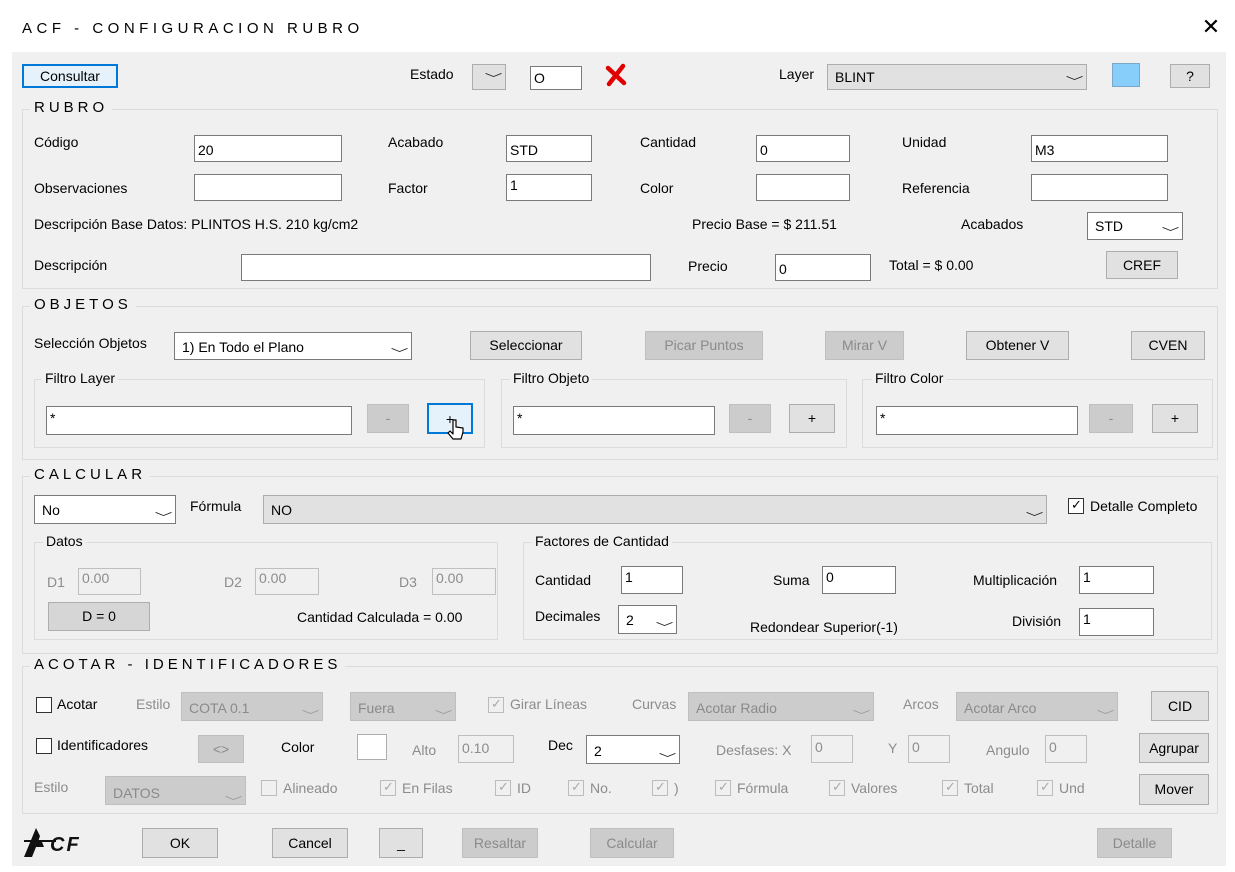 This screenshot has width=1235, height=872. I want to click on swap-button: <>, so click(221, 749).